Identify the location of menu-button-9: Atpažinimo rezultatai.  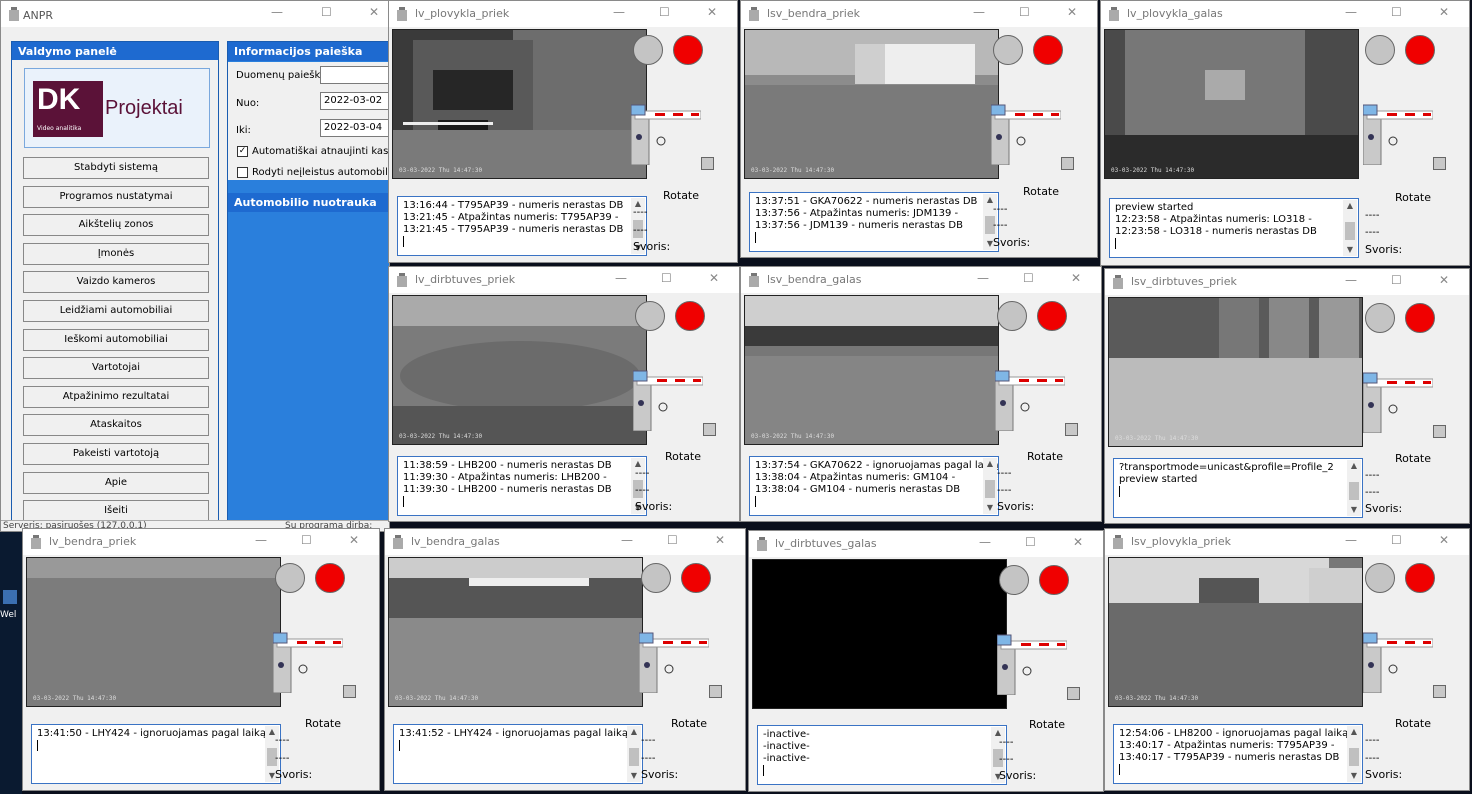
(116, 396).